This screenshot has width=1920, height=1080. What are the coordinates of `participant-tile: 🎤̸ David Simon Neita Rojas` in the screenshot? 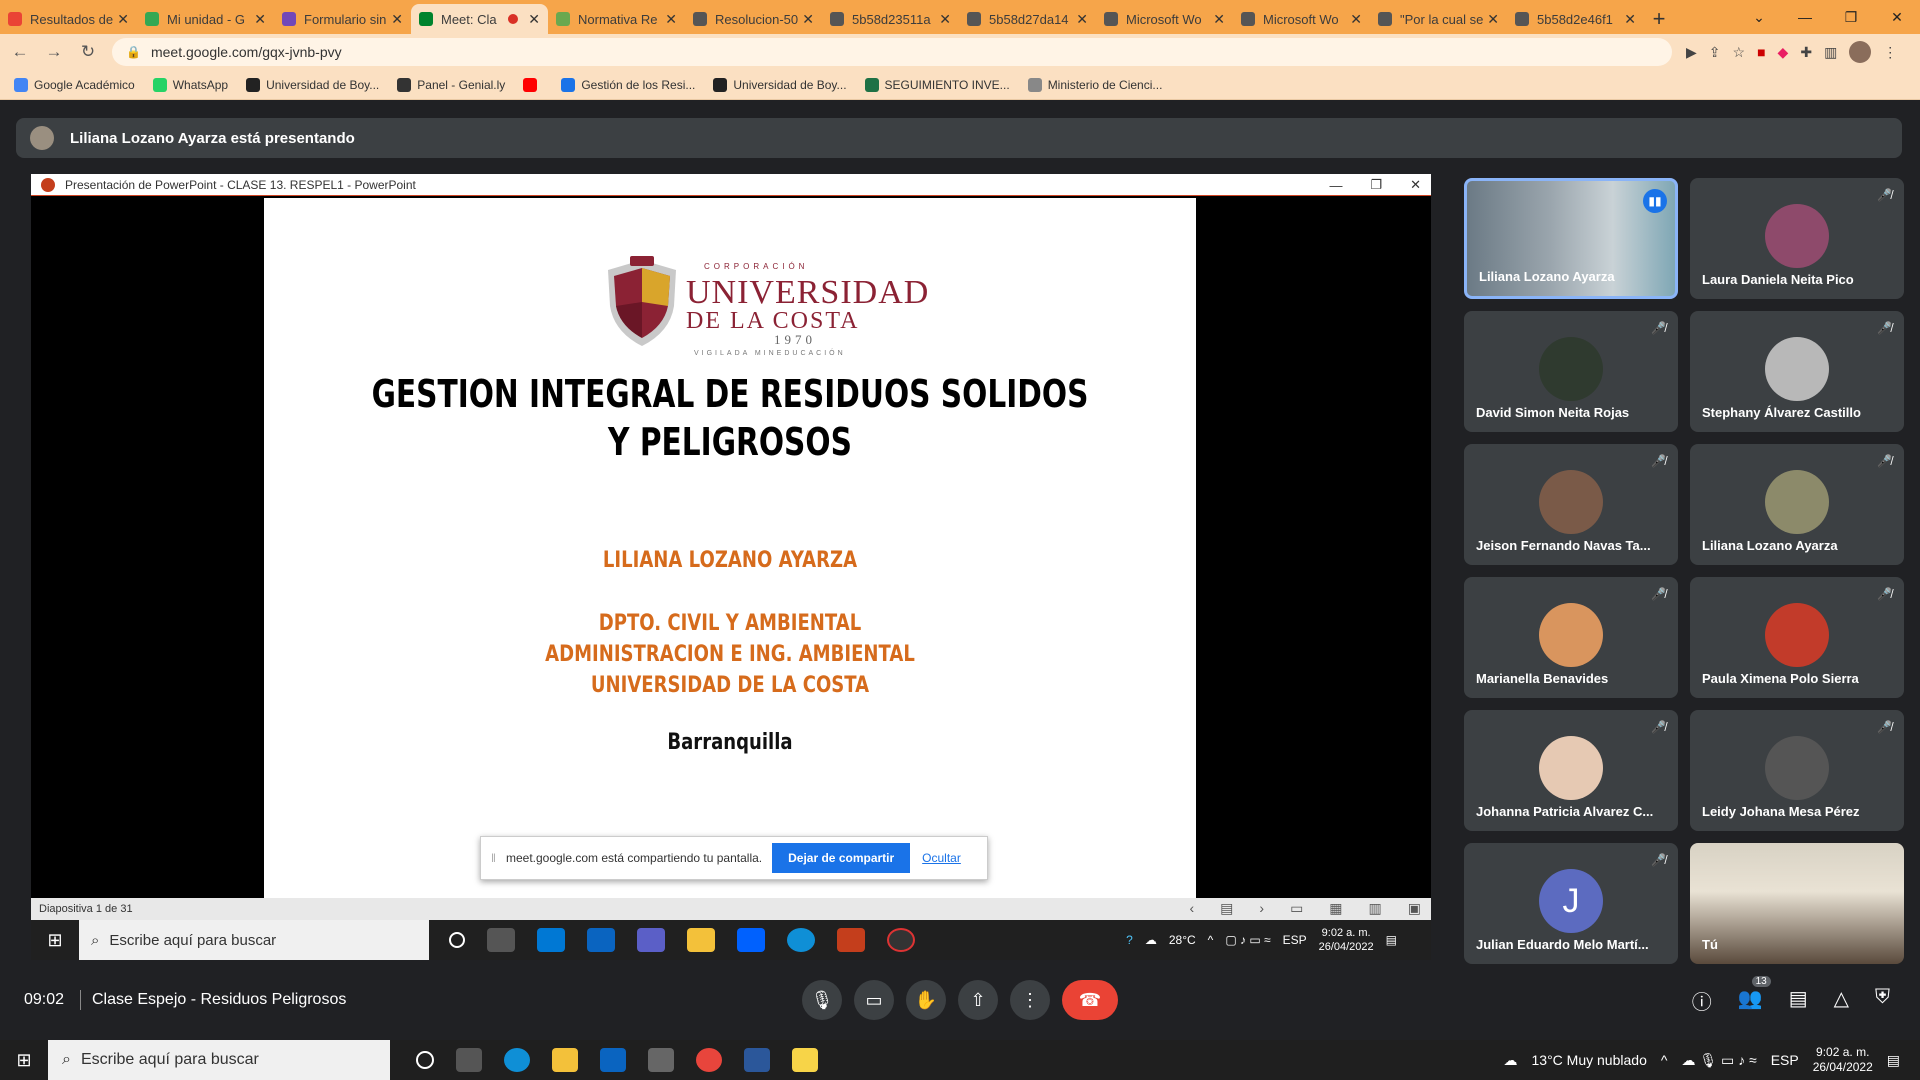 It's located at (1571, 371).